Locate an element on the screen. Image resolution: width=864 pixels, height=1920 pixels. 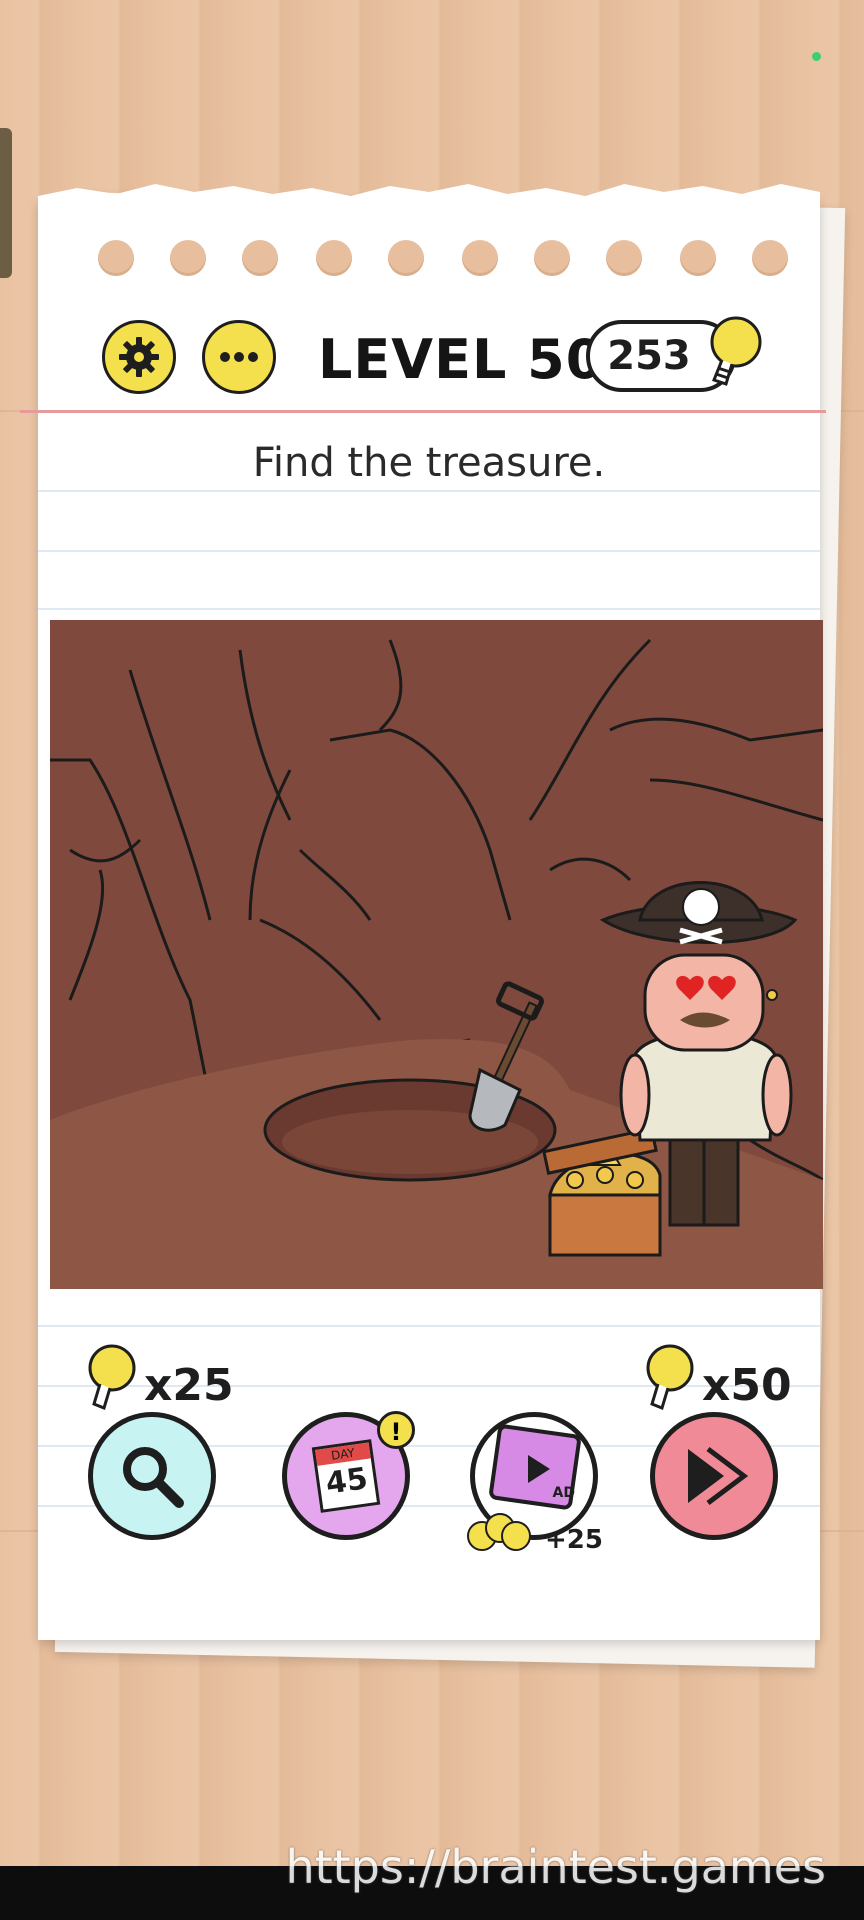
side-handle is located at coordinates (6, 203).